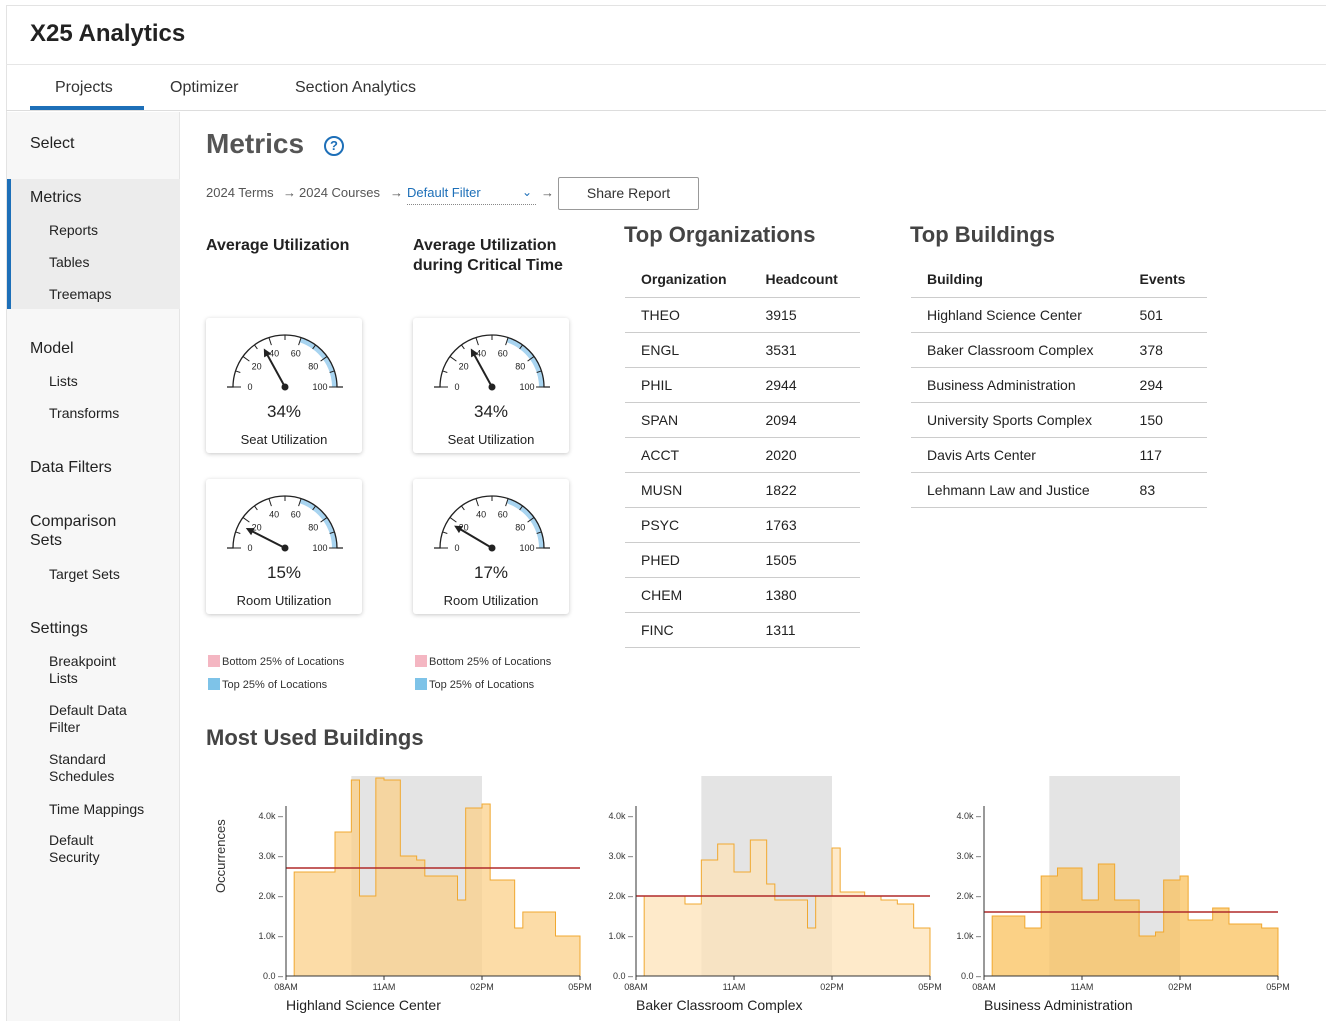  I want to click on table-row: THEO 3915, so click(742, 315).